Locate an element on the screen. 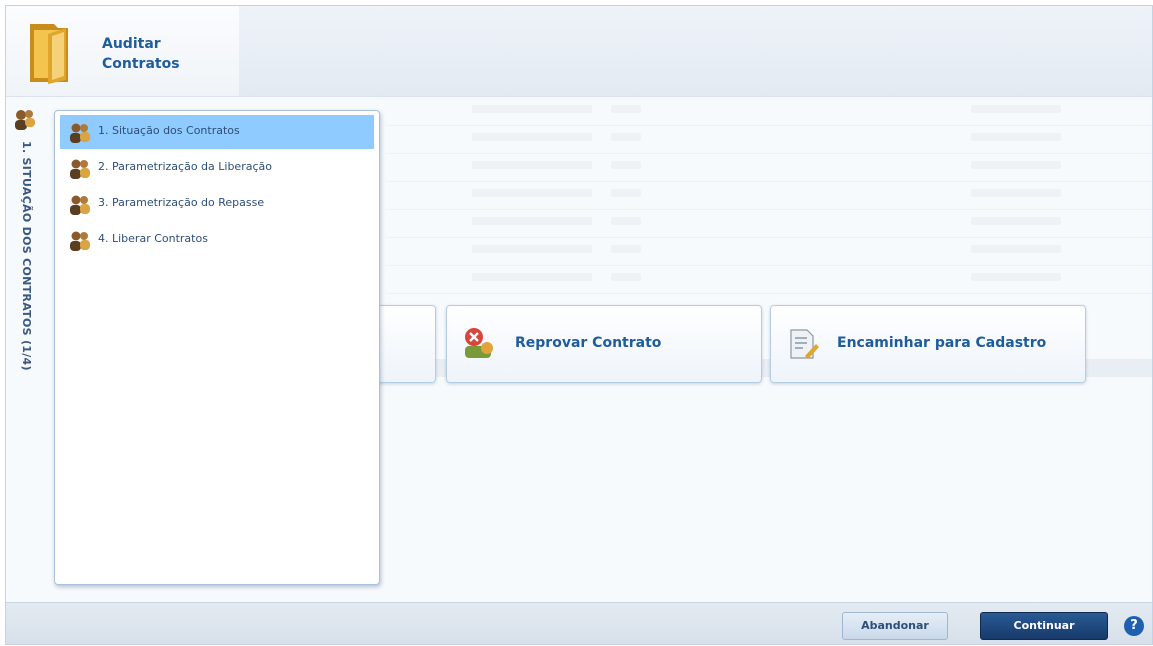 This screenshot has width=1153, height=646. app-tab: Auditar Contratos is located at coordinates (122, 51).